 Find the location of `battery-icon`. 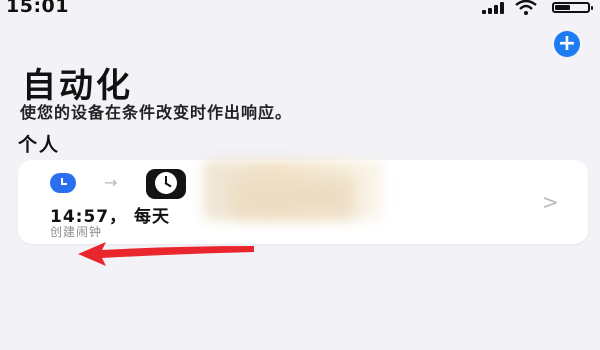

battery-icon is located at coordinates (572, 7).